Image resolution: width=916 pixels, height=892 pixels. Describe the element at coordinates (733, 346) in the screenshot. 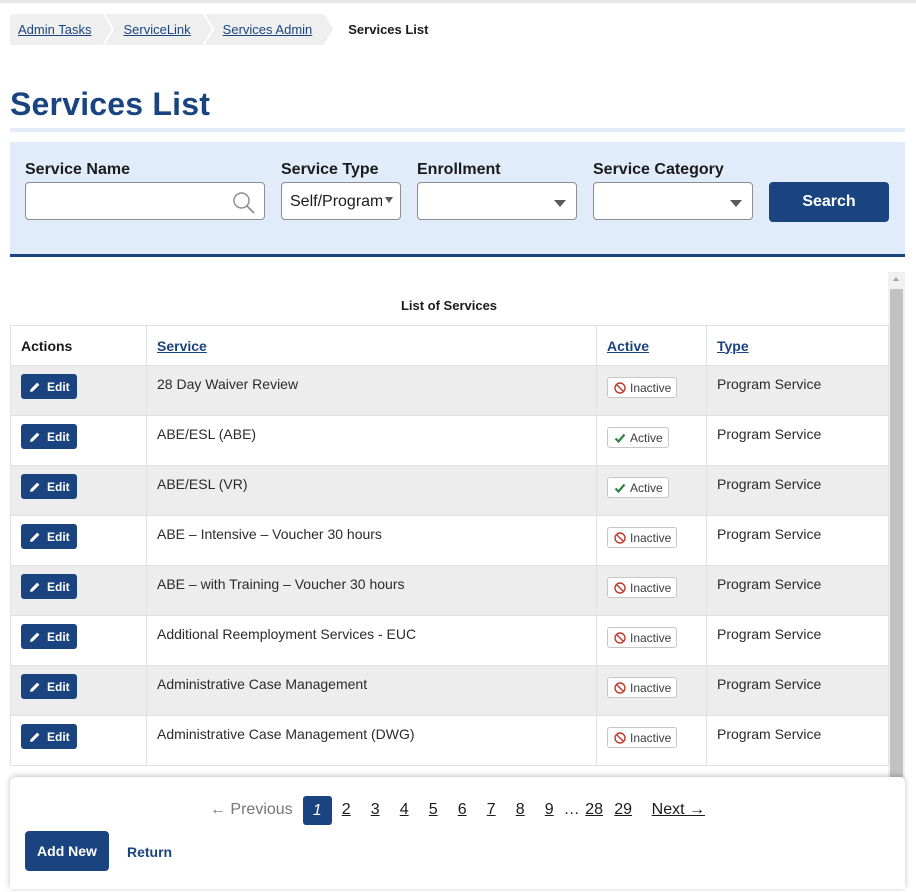

I see `sort-by-type-link: Type` at that location.